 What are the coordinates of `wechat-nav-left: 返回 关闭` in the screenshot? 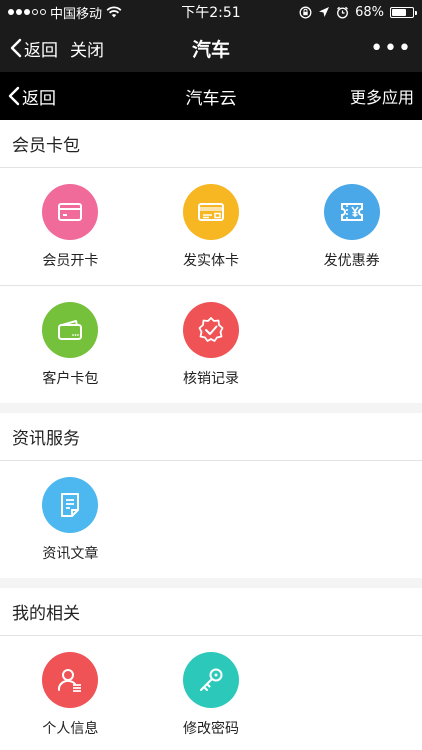 It's located at (57, 48).